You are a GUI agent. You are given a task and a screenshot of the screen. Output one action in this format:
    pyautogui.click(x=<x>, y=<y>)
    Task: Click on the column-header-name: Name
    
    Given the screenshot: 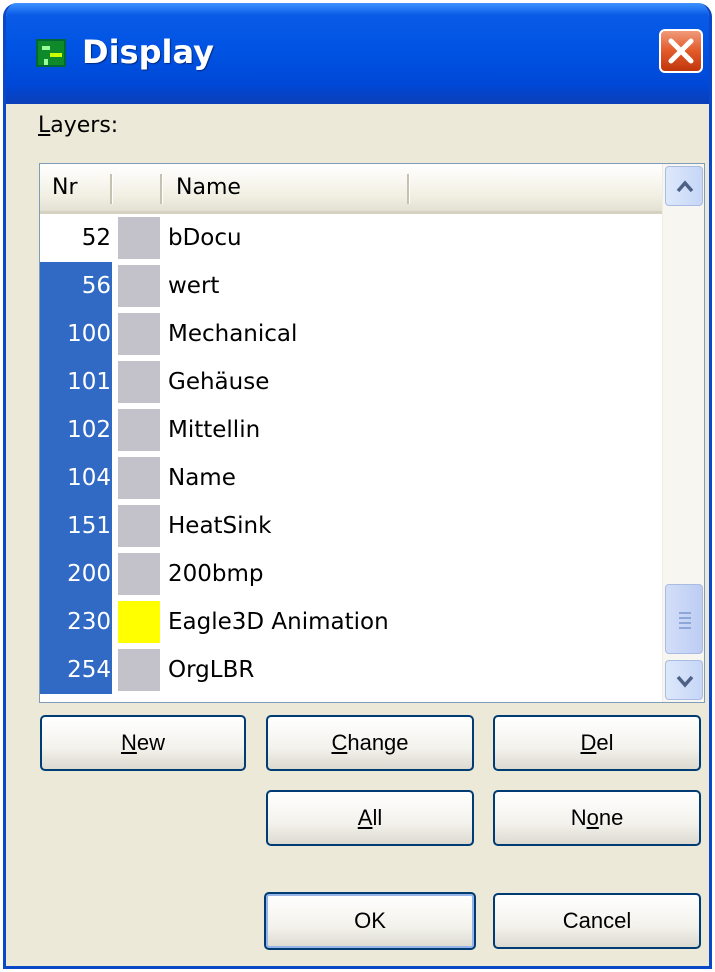 What is the action you would take?
    pyautogui.click(x=208, y=187)
    